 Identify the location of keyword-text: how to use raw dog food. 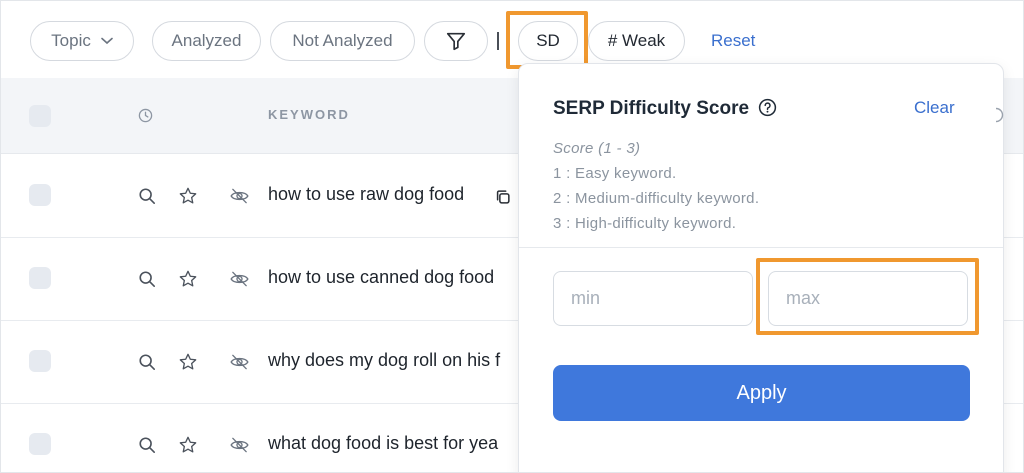
(366, 194).